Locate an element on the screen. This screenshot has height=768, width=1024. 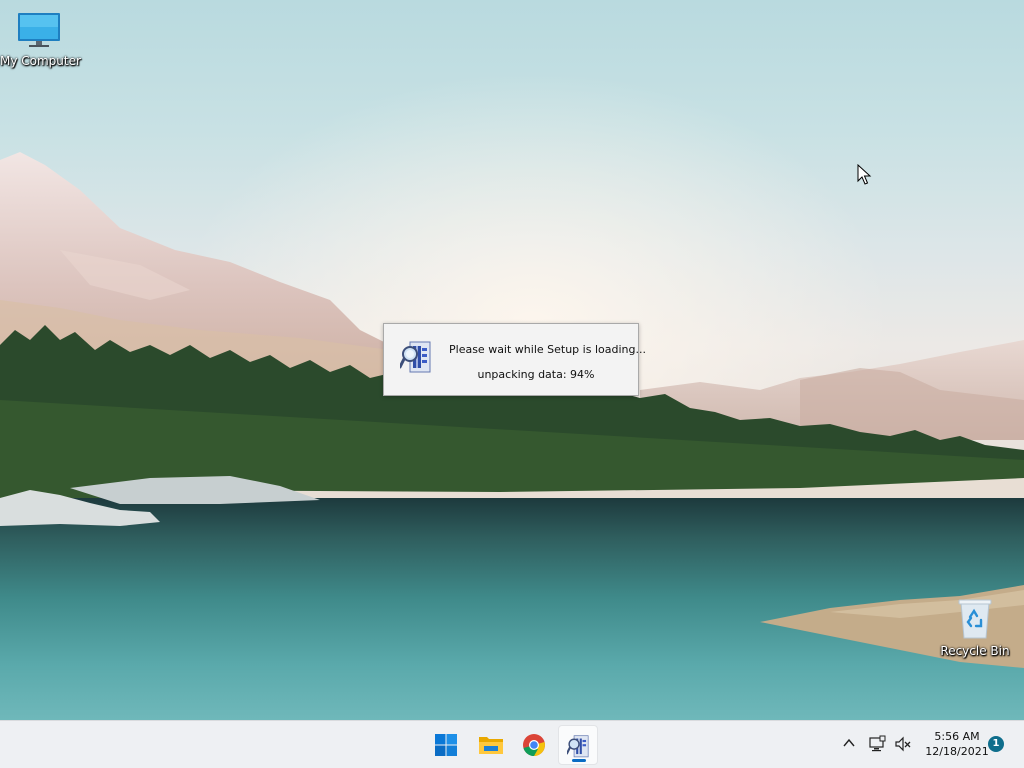
network-icon is located at coordinates (877, 744).